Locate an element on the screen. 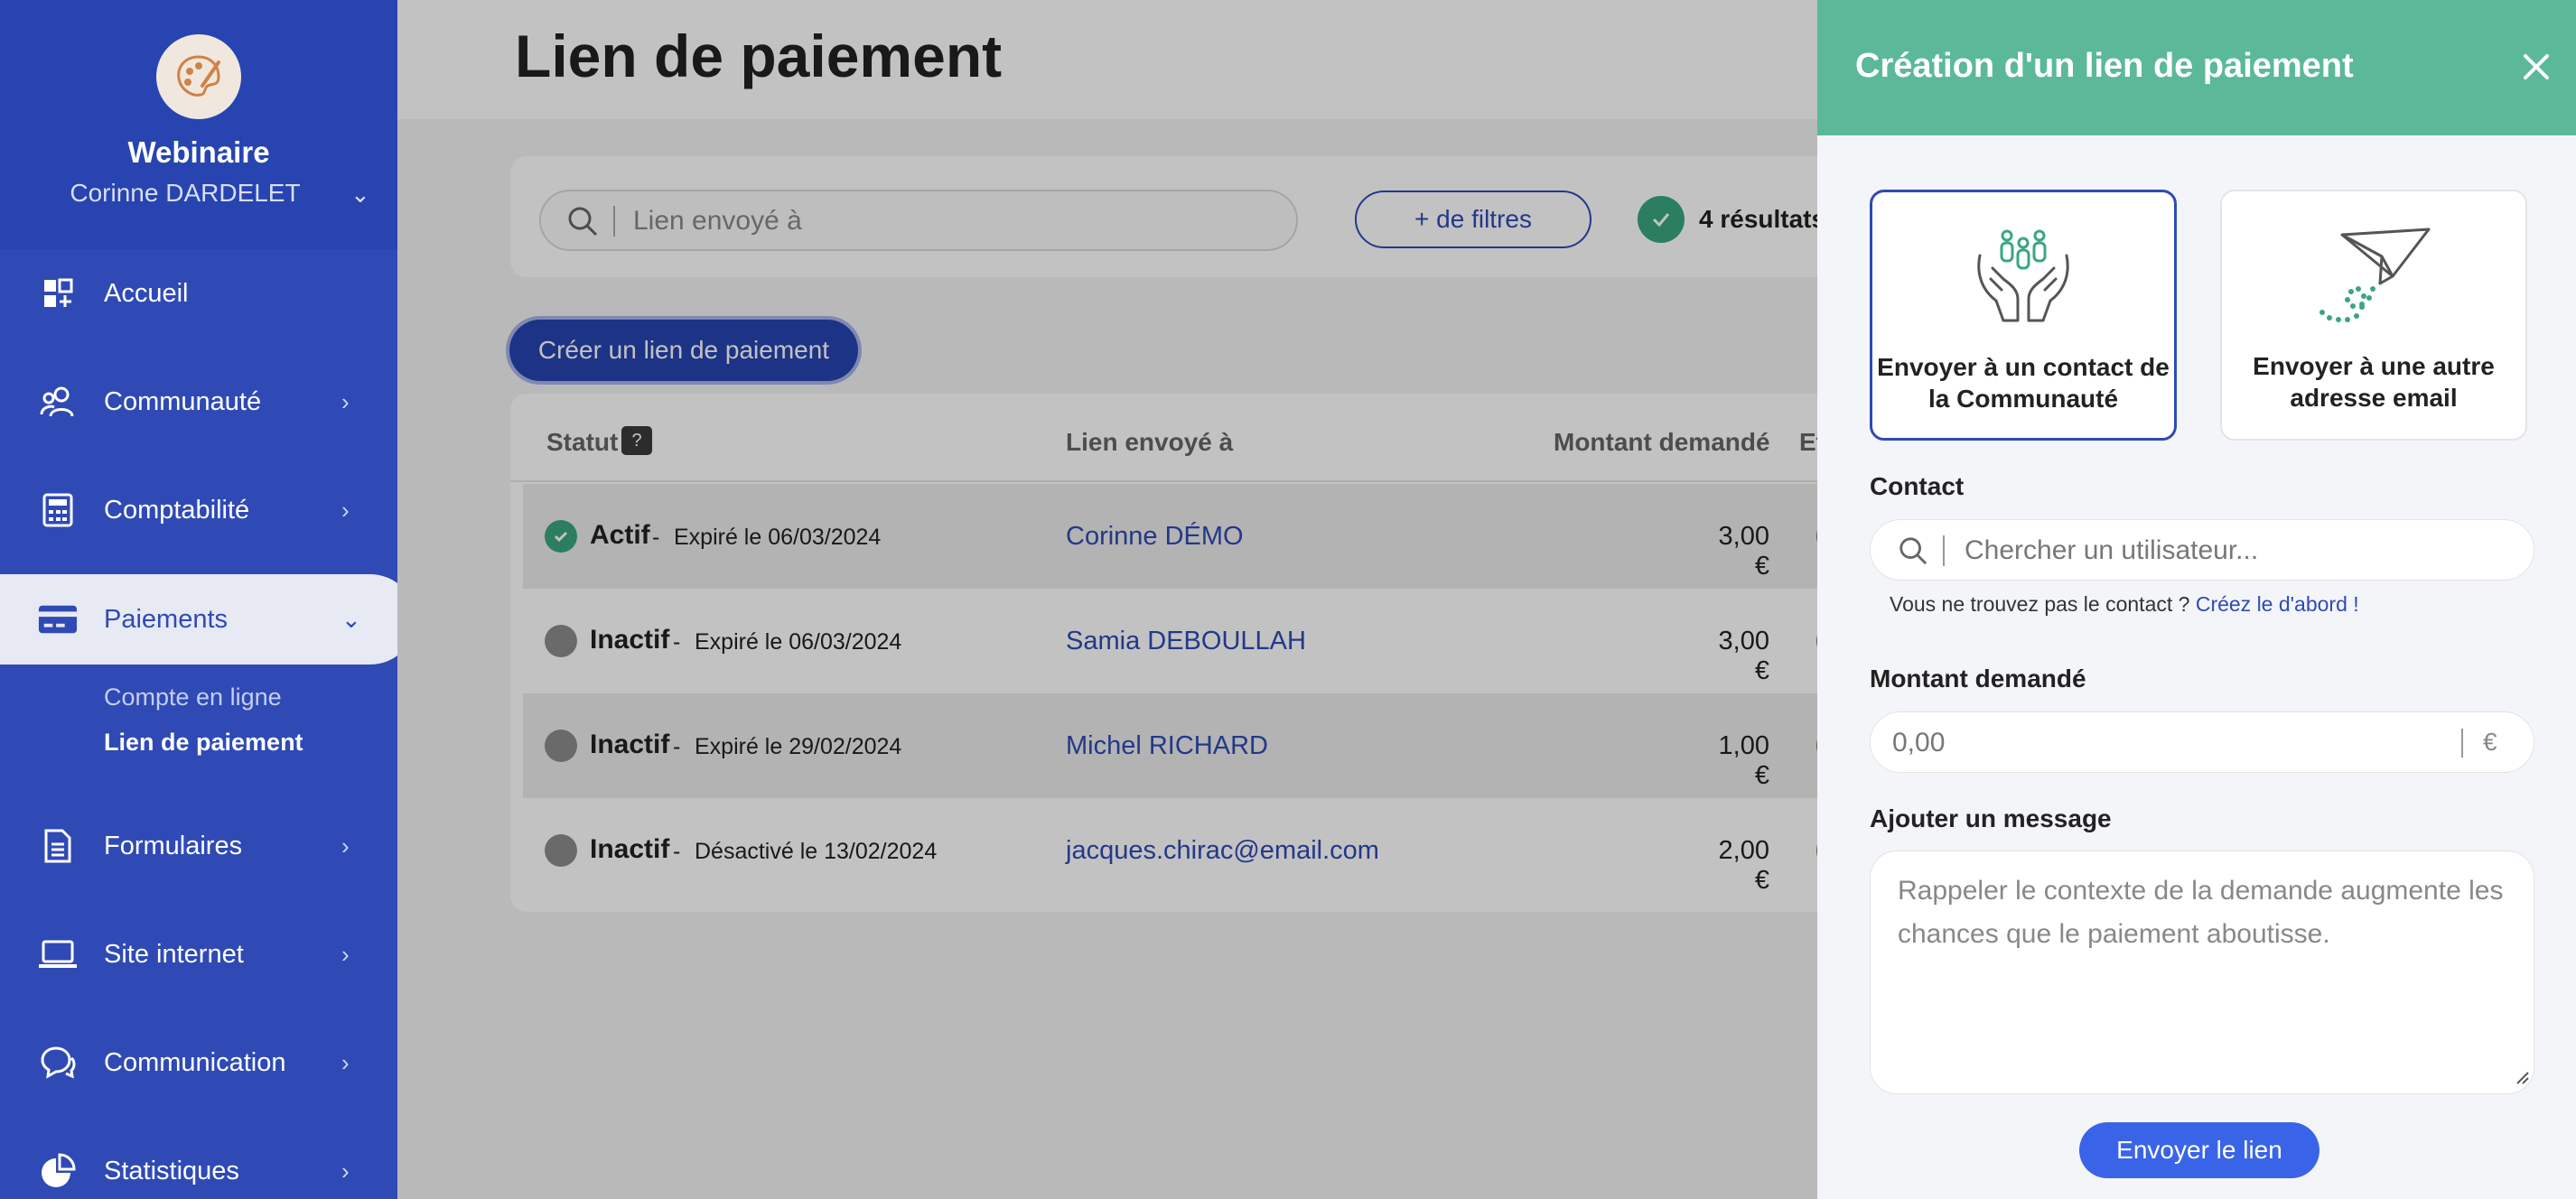 This screenshot has width=2576, height=1199. close-icon is located at coordinates (2536, 67).